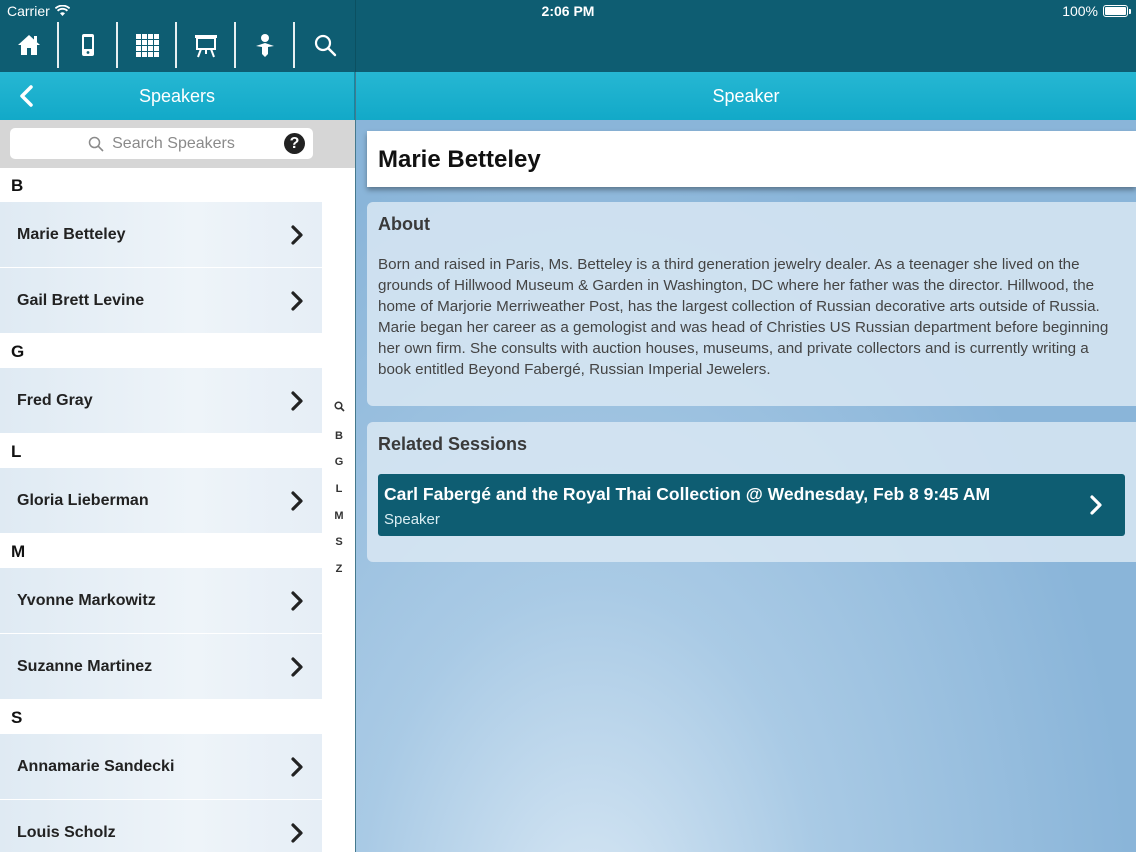 This screenshot has height=852, width=1136. I want to click on speaker-name: Louis Scholz, so click(66, 832).